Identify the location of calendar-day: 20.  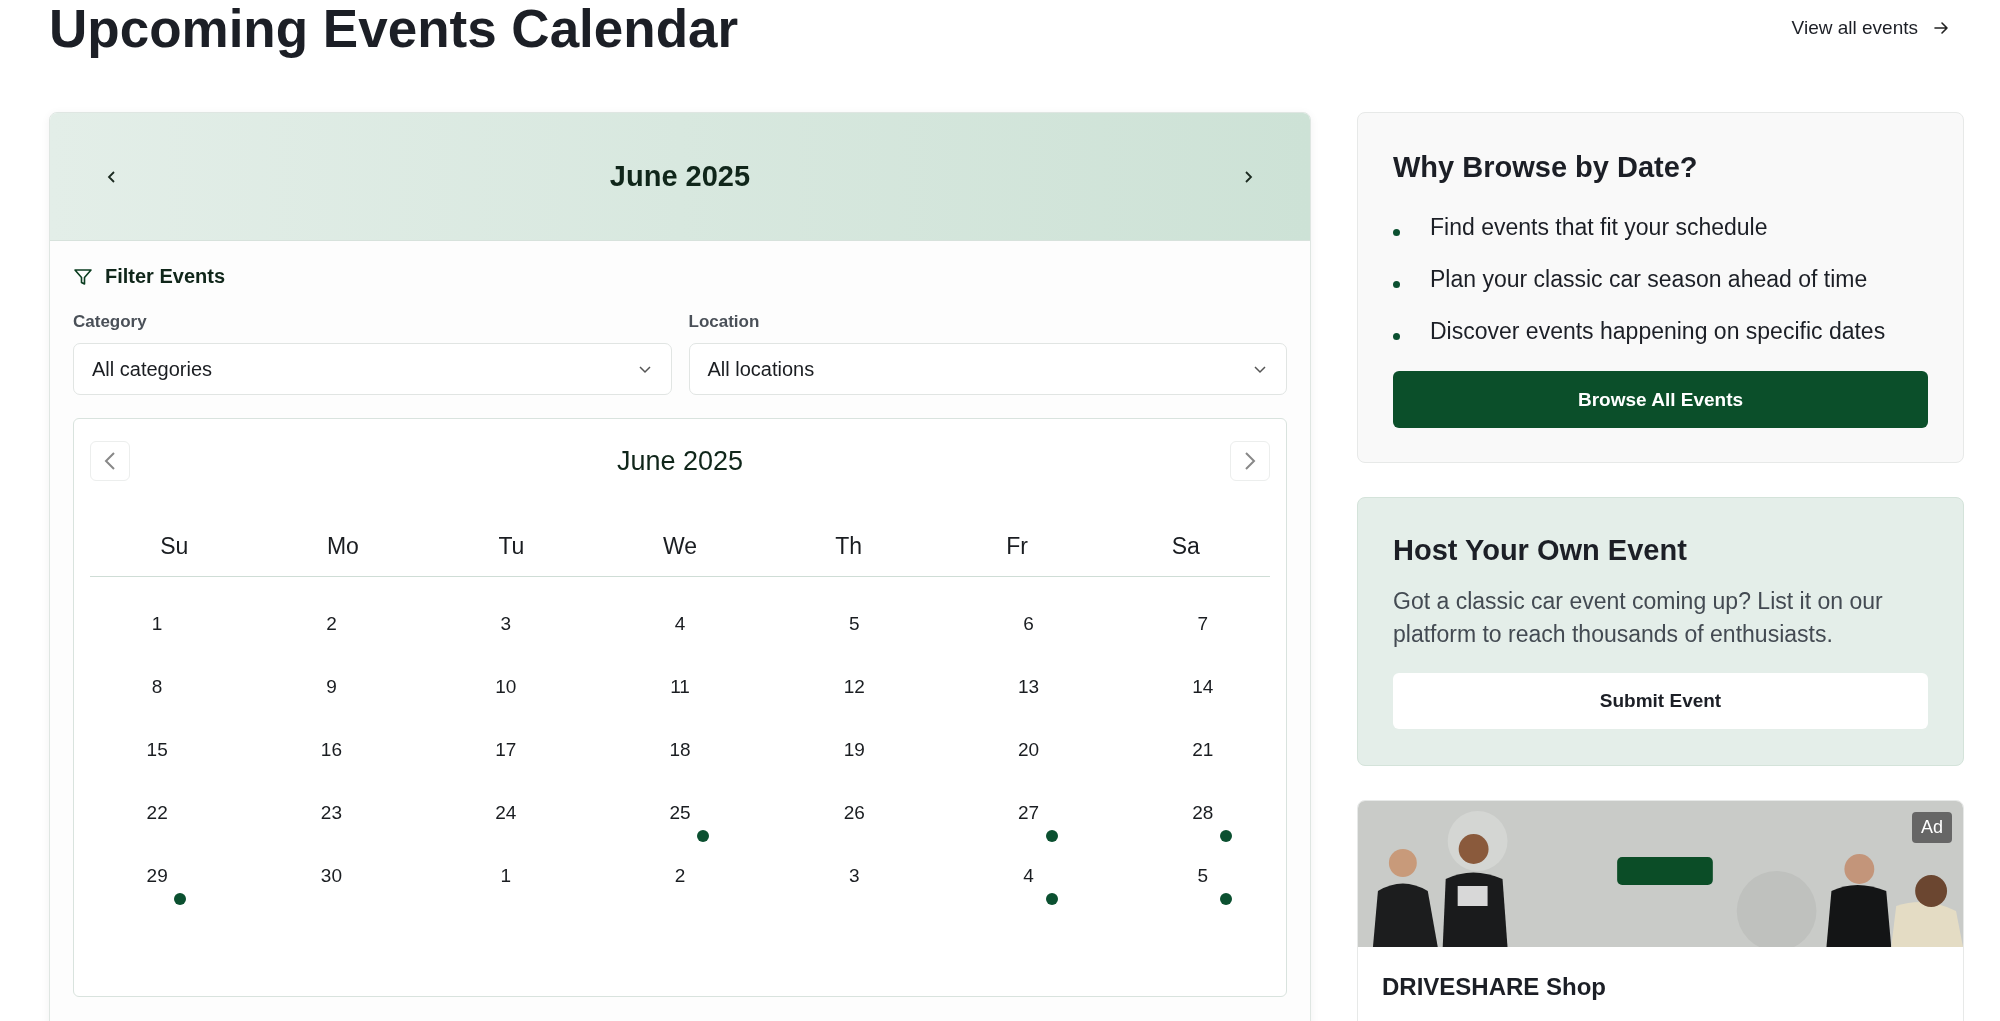
(1028, 757).